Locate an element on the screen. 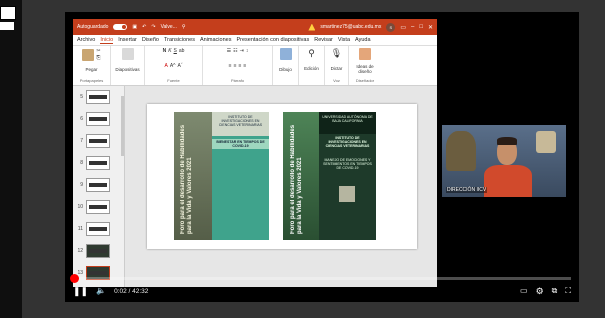 Image resolution: width=605 pixels, height=318 pixels. ribbon-group-slides: Diapositivas is located at coordinates (128, 65).